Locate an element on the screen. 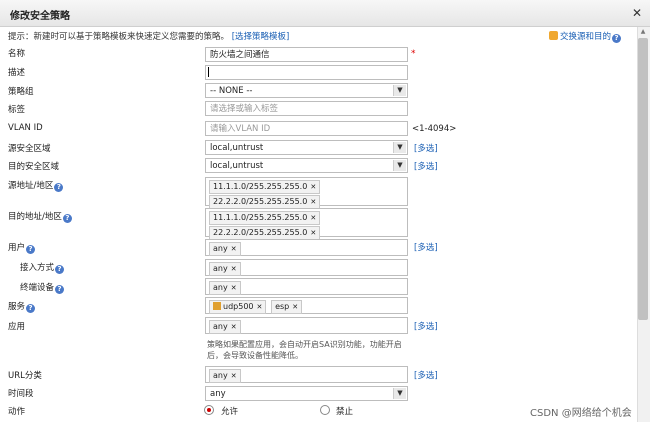  select-template-link: [选择策略模板] is located at coordinates (261, 37).